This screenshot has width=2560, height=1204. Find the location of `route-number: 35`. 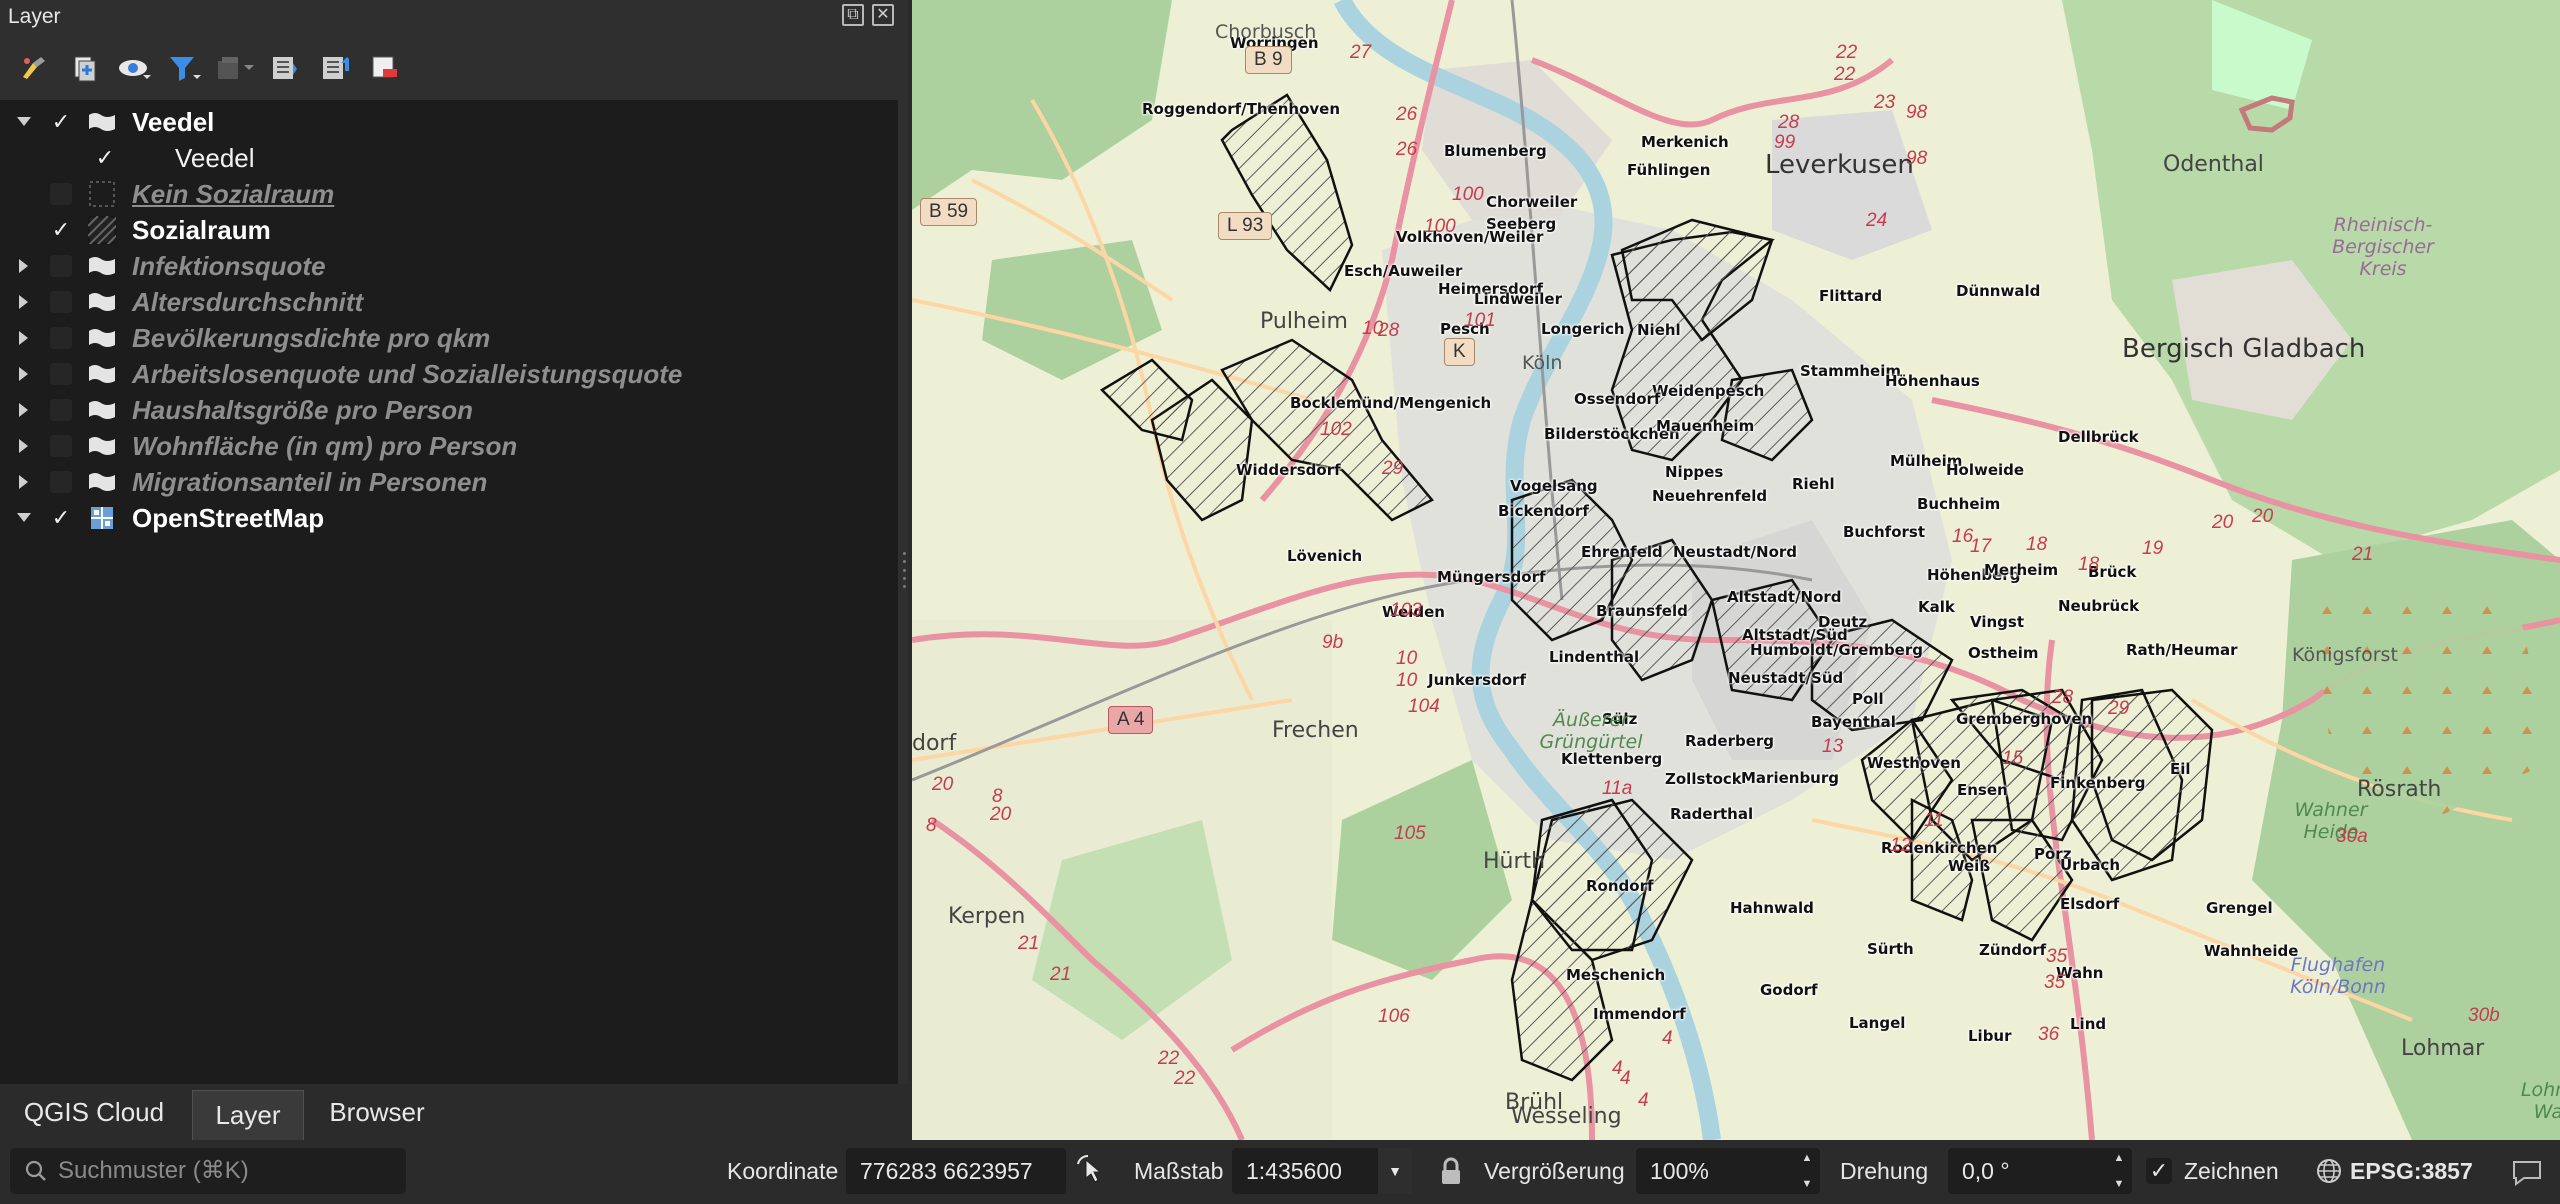

route-number: 35 is located at coordinates (2055, 982).